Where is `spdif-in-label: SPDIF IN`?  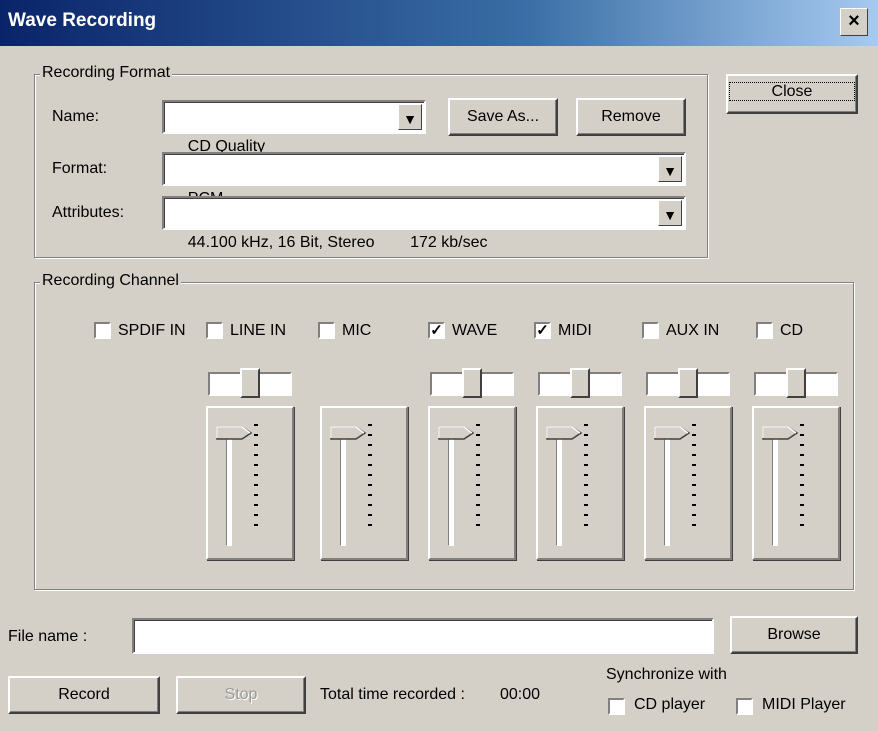
spdif-in-label: SPDIF IN is located at coordinates (152, 330).